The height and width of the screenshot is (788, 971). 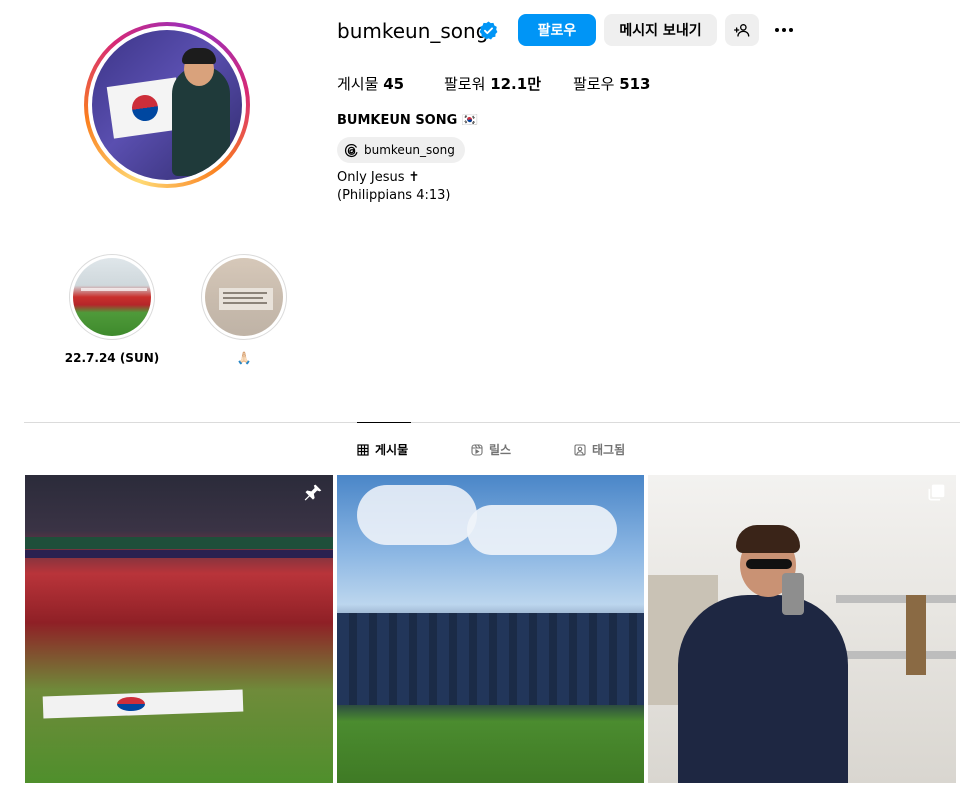 What do you see at coordinates (500, 450) in the screenshot?
I see `tab-reels-label: 릴스` at bounding box center [500, 450].